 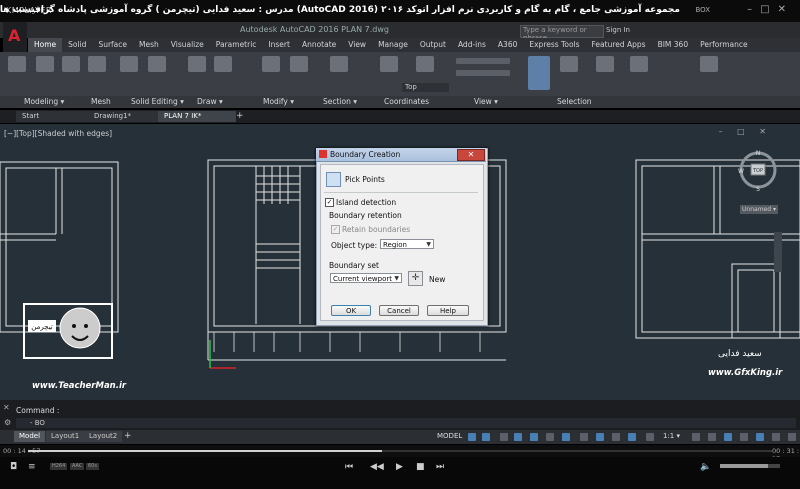 What do you see at coordinates (600, 437) in the screenshot?
I see `dynamic-ucs-icon` at bounding box center [600, 437].